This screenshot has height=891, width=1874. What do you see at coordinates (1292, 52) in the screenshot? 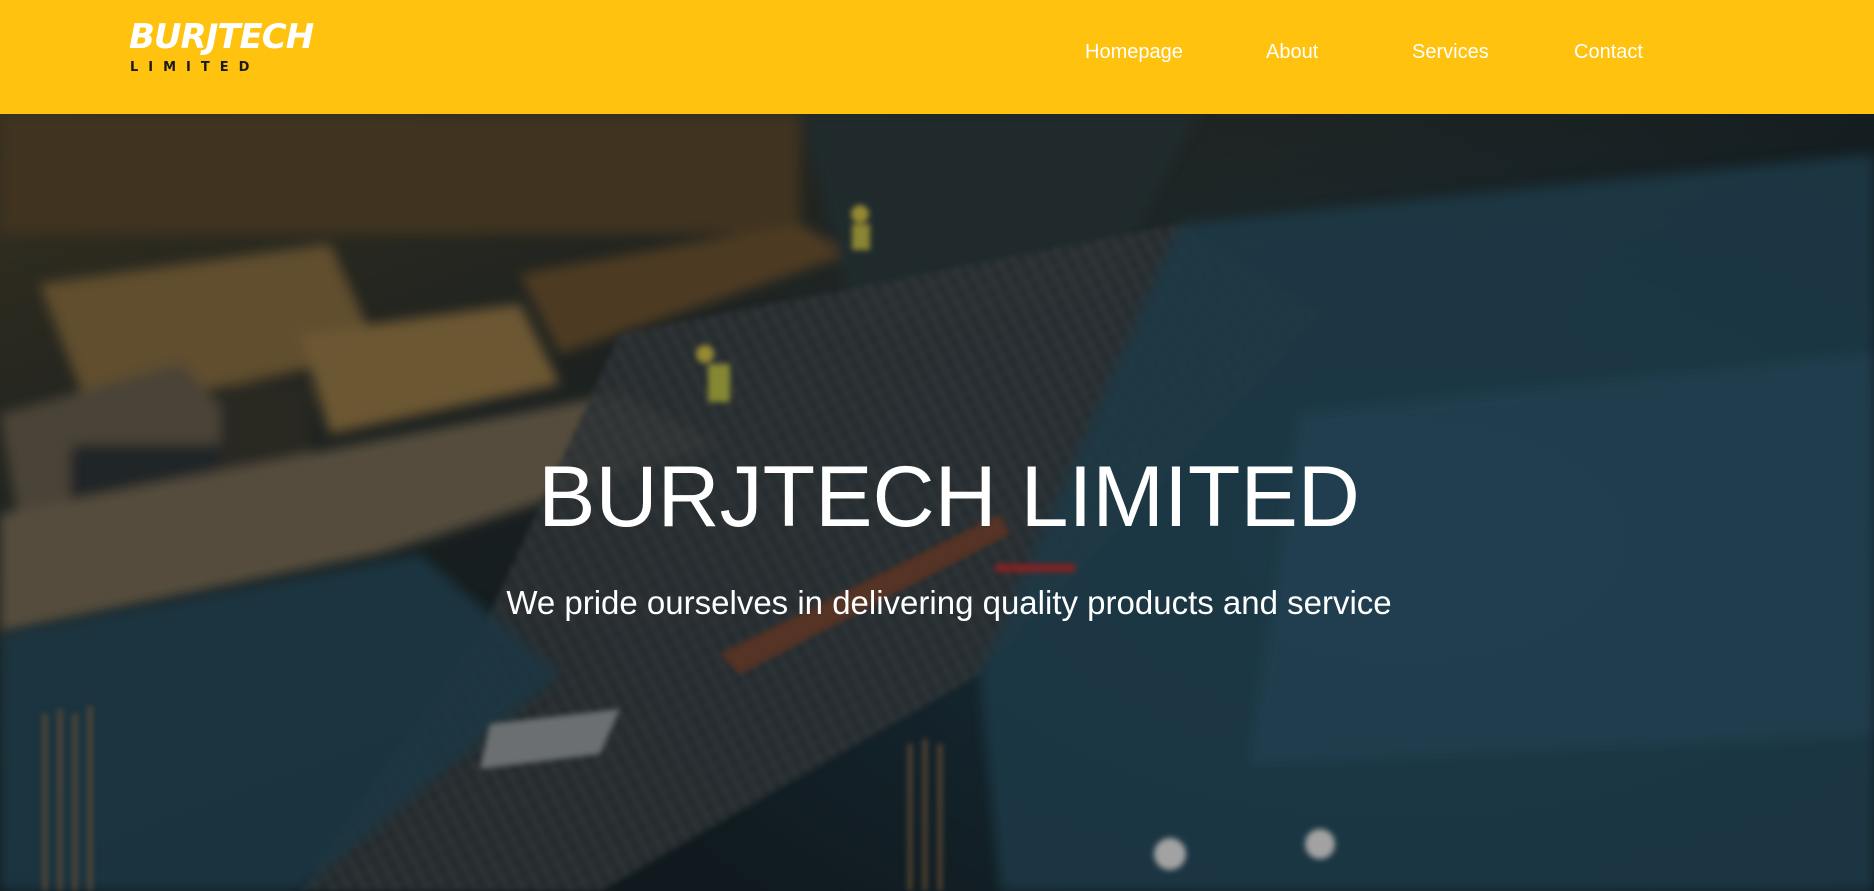
I see `nav-link-about: About` at bounding box center [1292, 52].